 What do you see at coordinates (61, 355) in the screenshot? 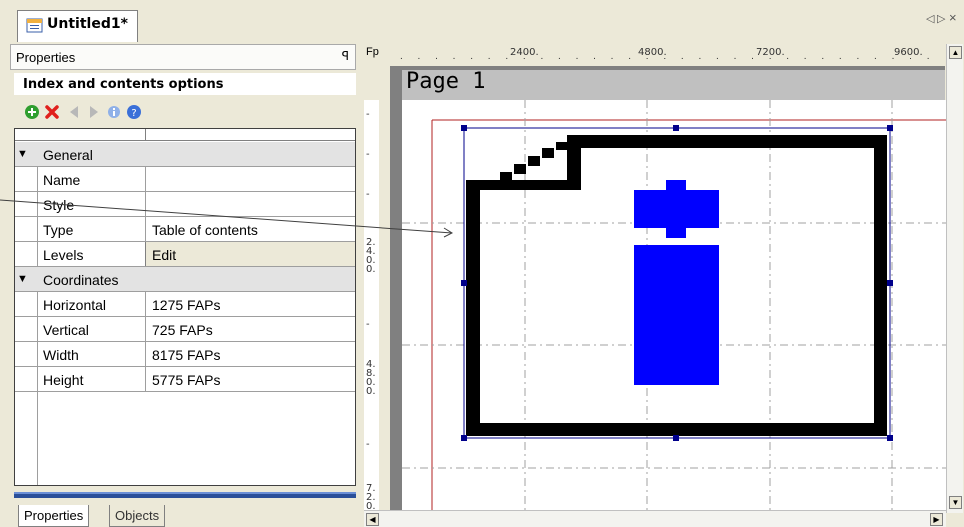
I see `property-name: Width` at bounding box center [61, 355].